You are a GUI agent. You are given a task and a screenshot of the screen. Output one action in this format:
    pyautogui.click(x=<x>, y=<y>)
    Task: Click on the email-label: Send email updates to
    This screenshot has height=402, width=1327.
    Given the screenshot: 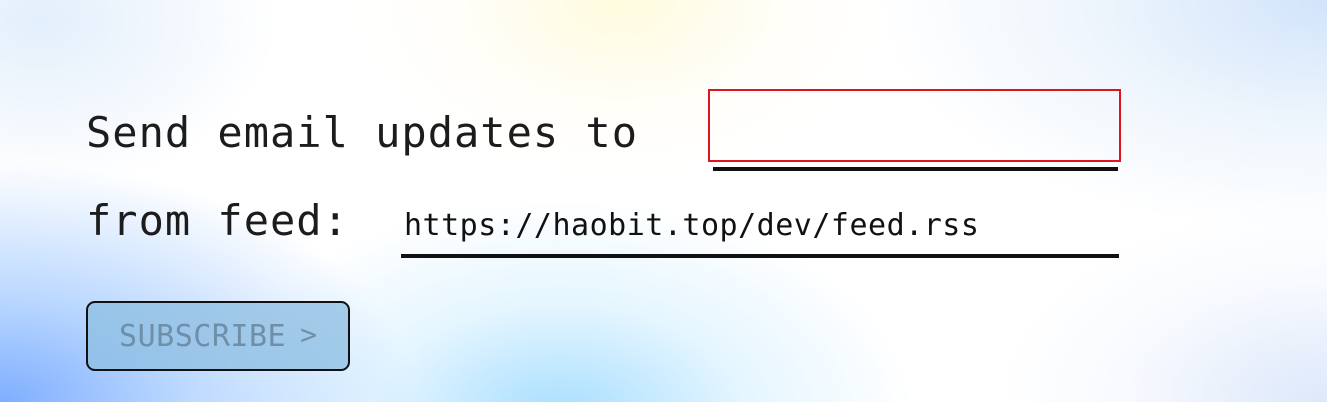 What is the action you would take?
    pyautogui.click(x=362, y=132)
    